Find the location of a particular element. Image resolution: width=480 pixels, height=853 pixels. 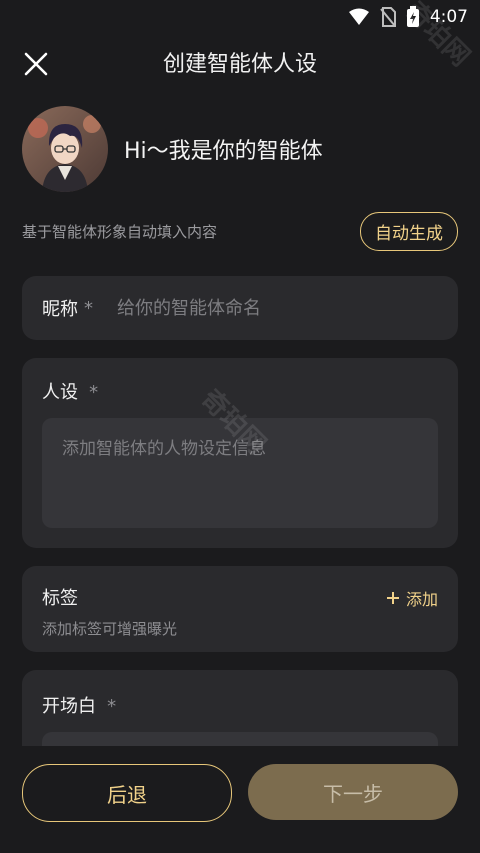

agent-intro: Hi～我是你的智能体 is located at coordinates (240, 149).